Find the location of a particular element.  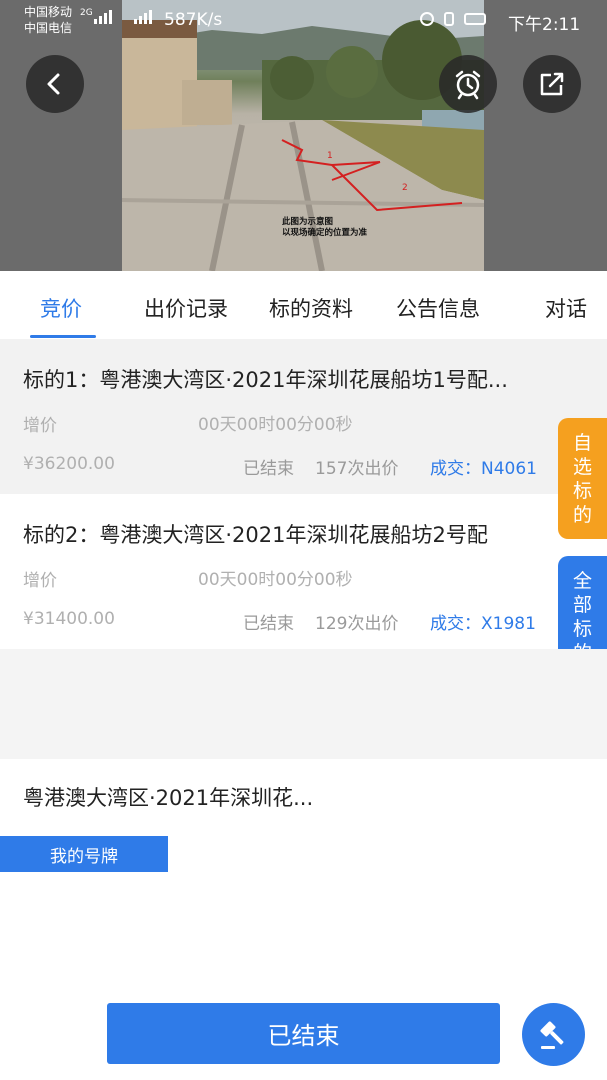

tab-lot-documents: 标的资料 is located at coordinates (311, 308).